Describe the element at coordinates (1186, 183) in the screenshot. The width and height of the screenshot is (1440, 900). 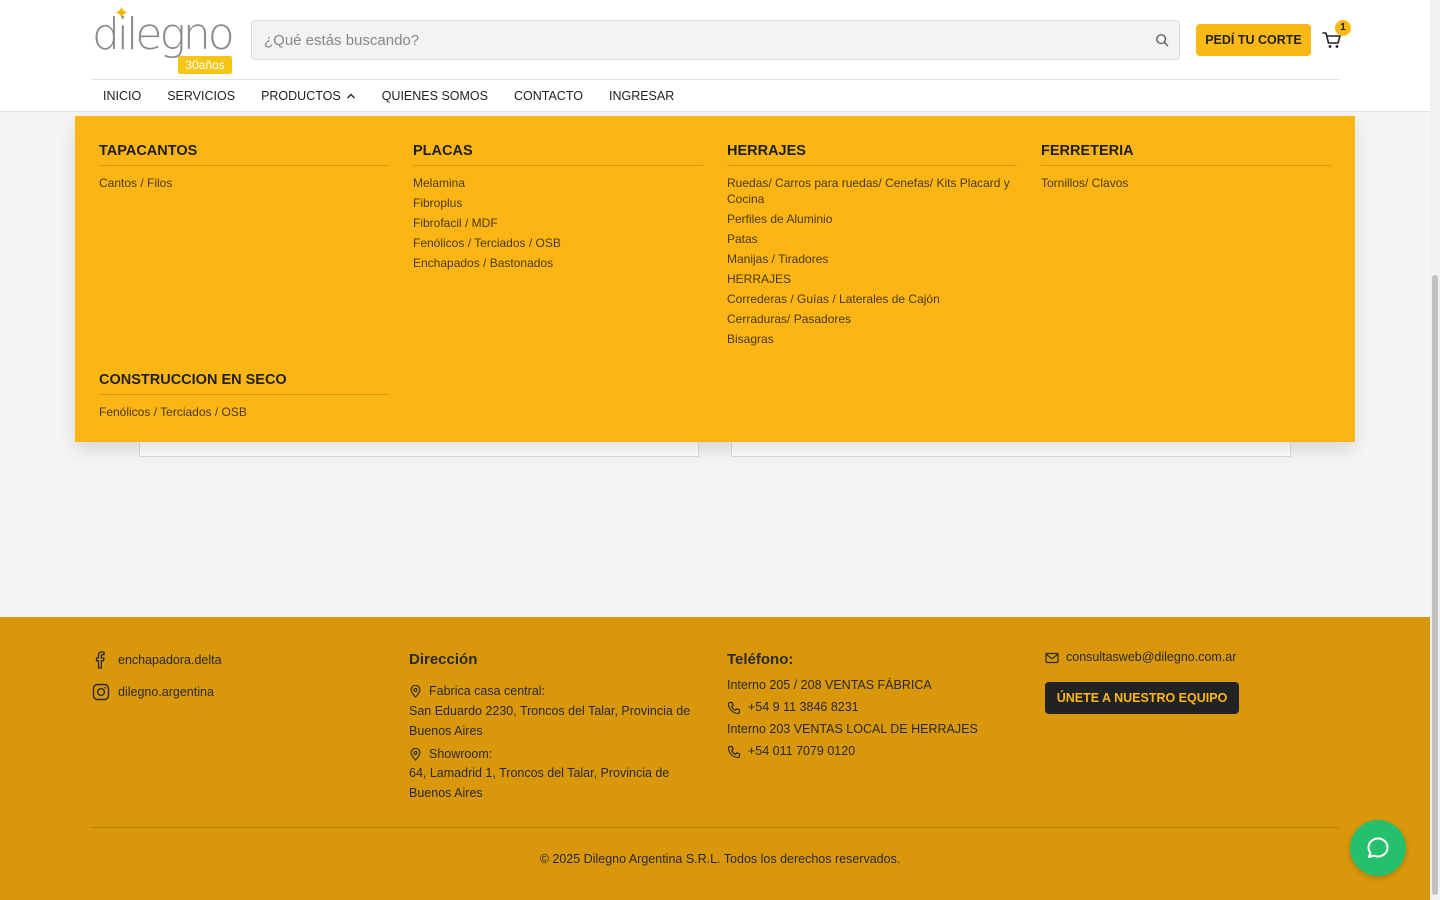
I see `menu-link: Tornillos/ Clavos` at that location.